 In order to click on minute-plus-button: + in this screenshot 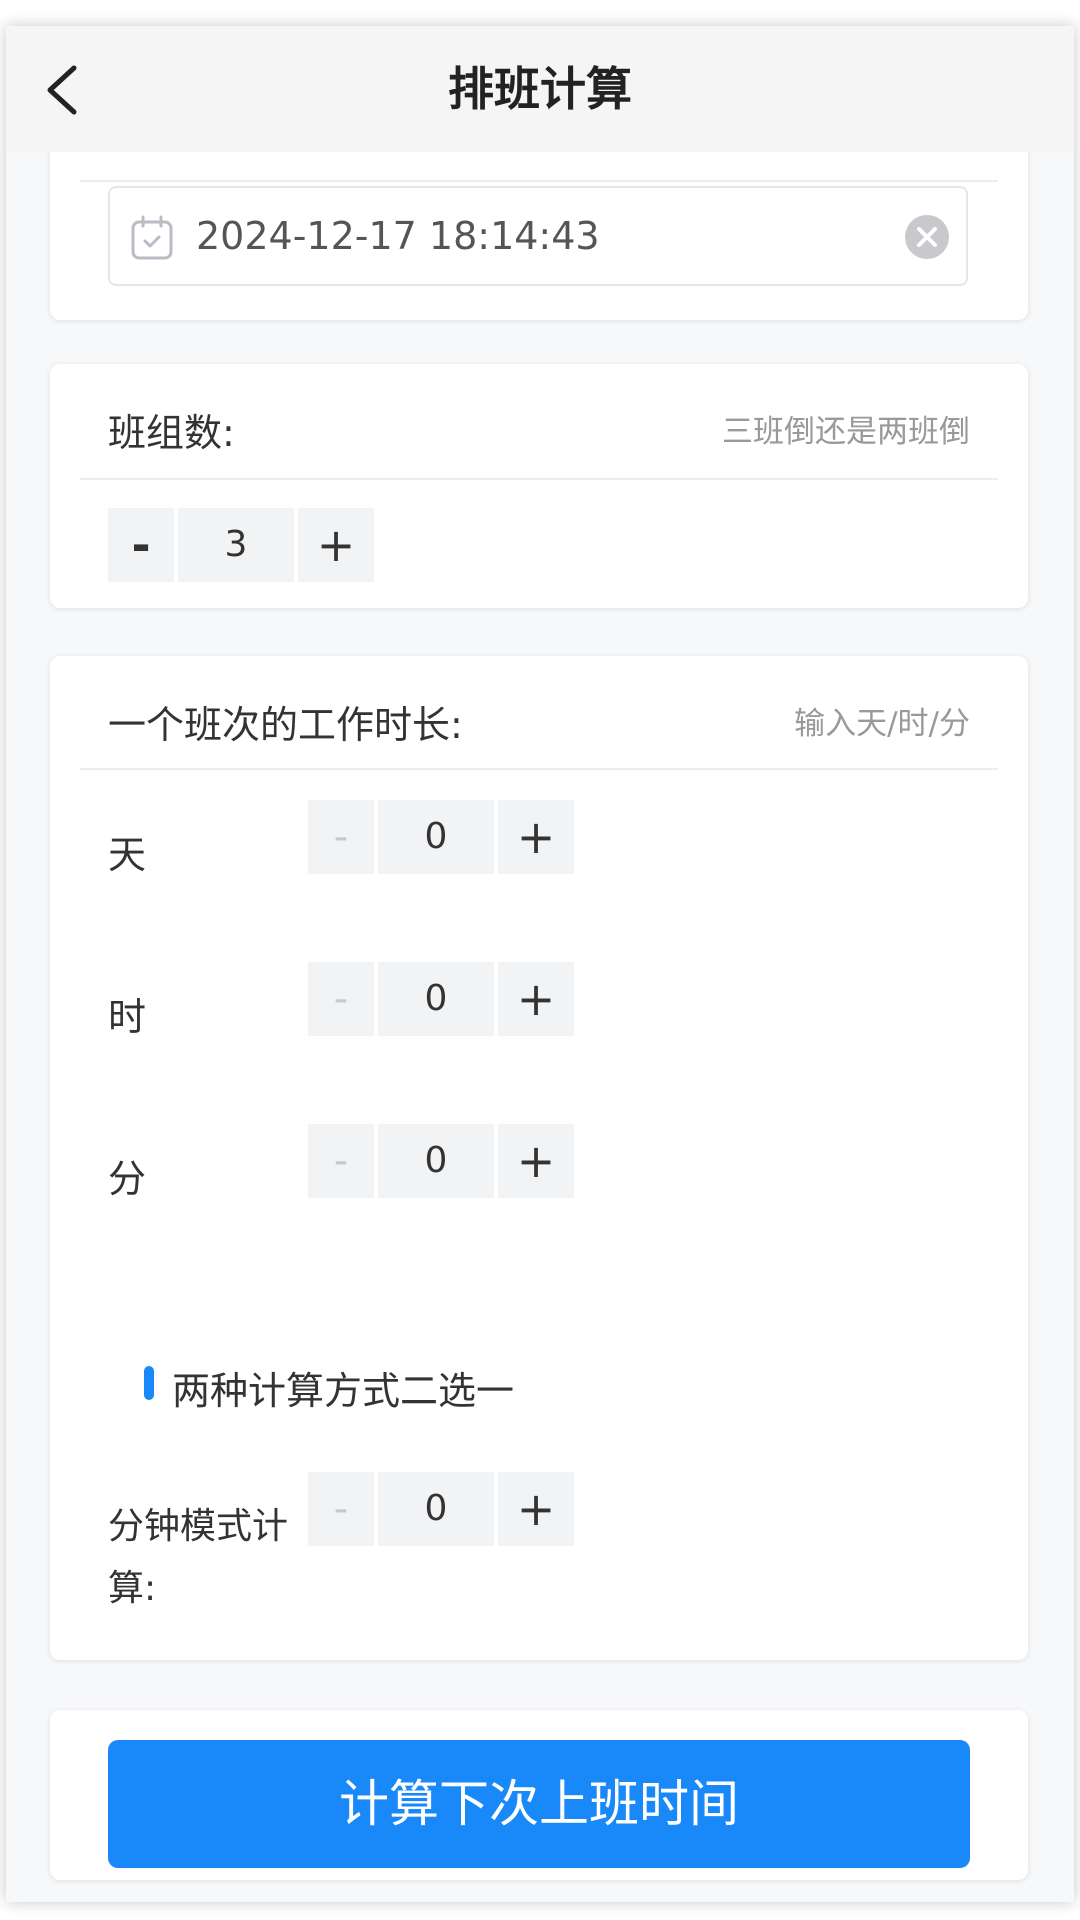, I will do `click(536, 1161)`.